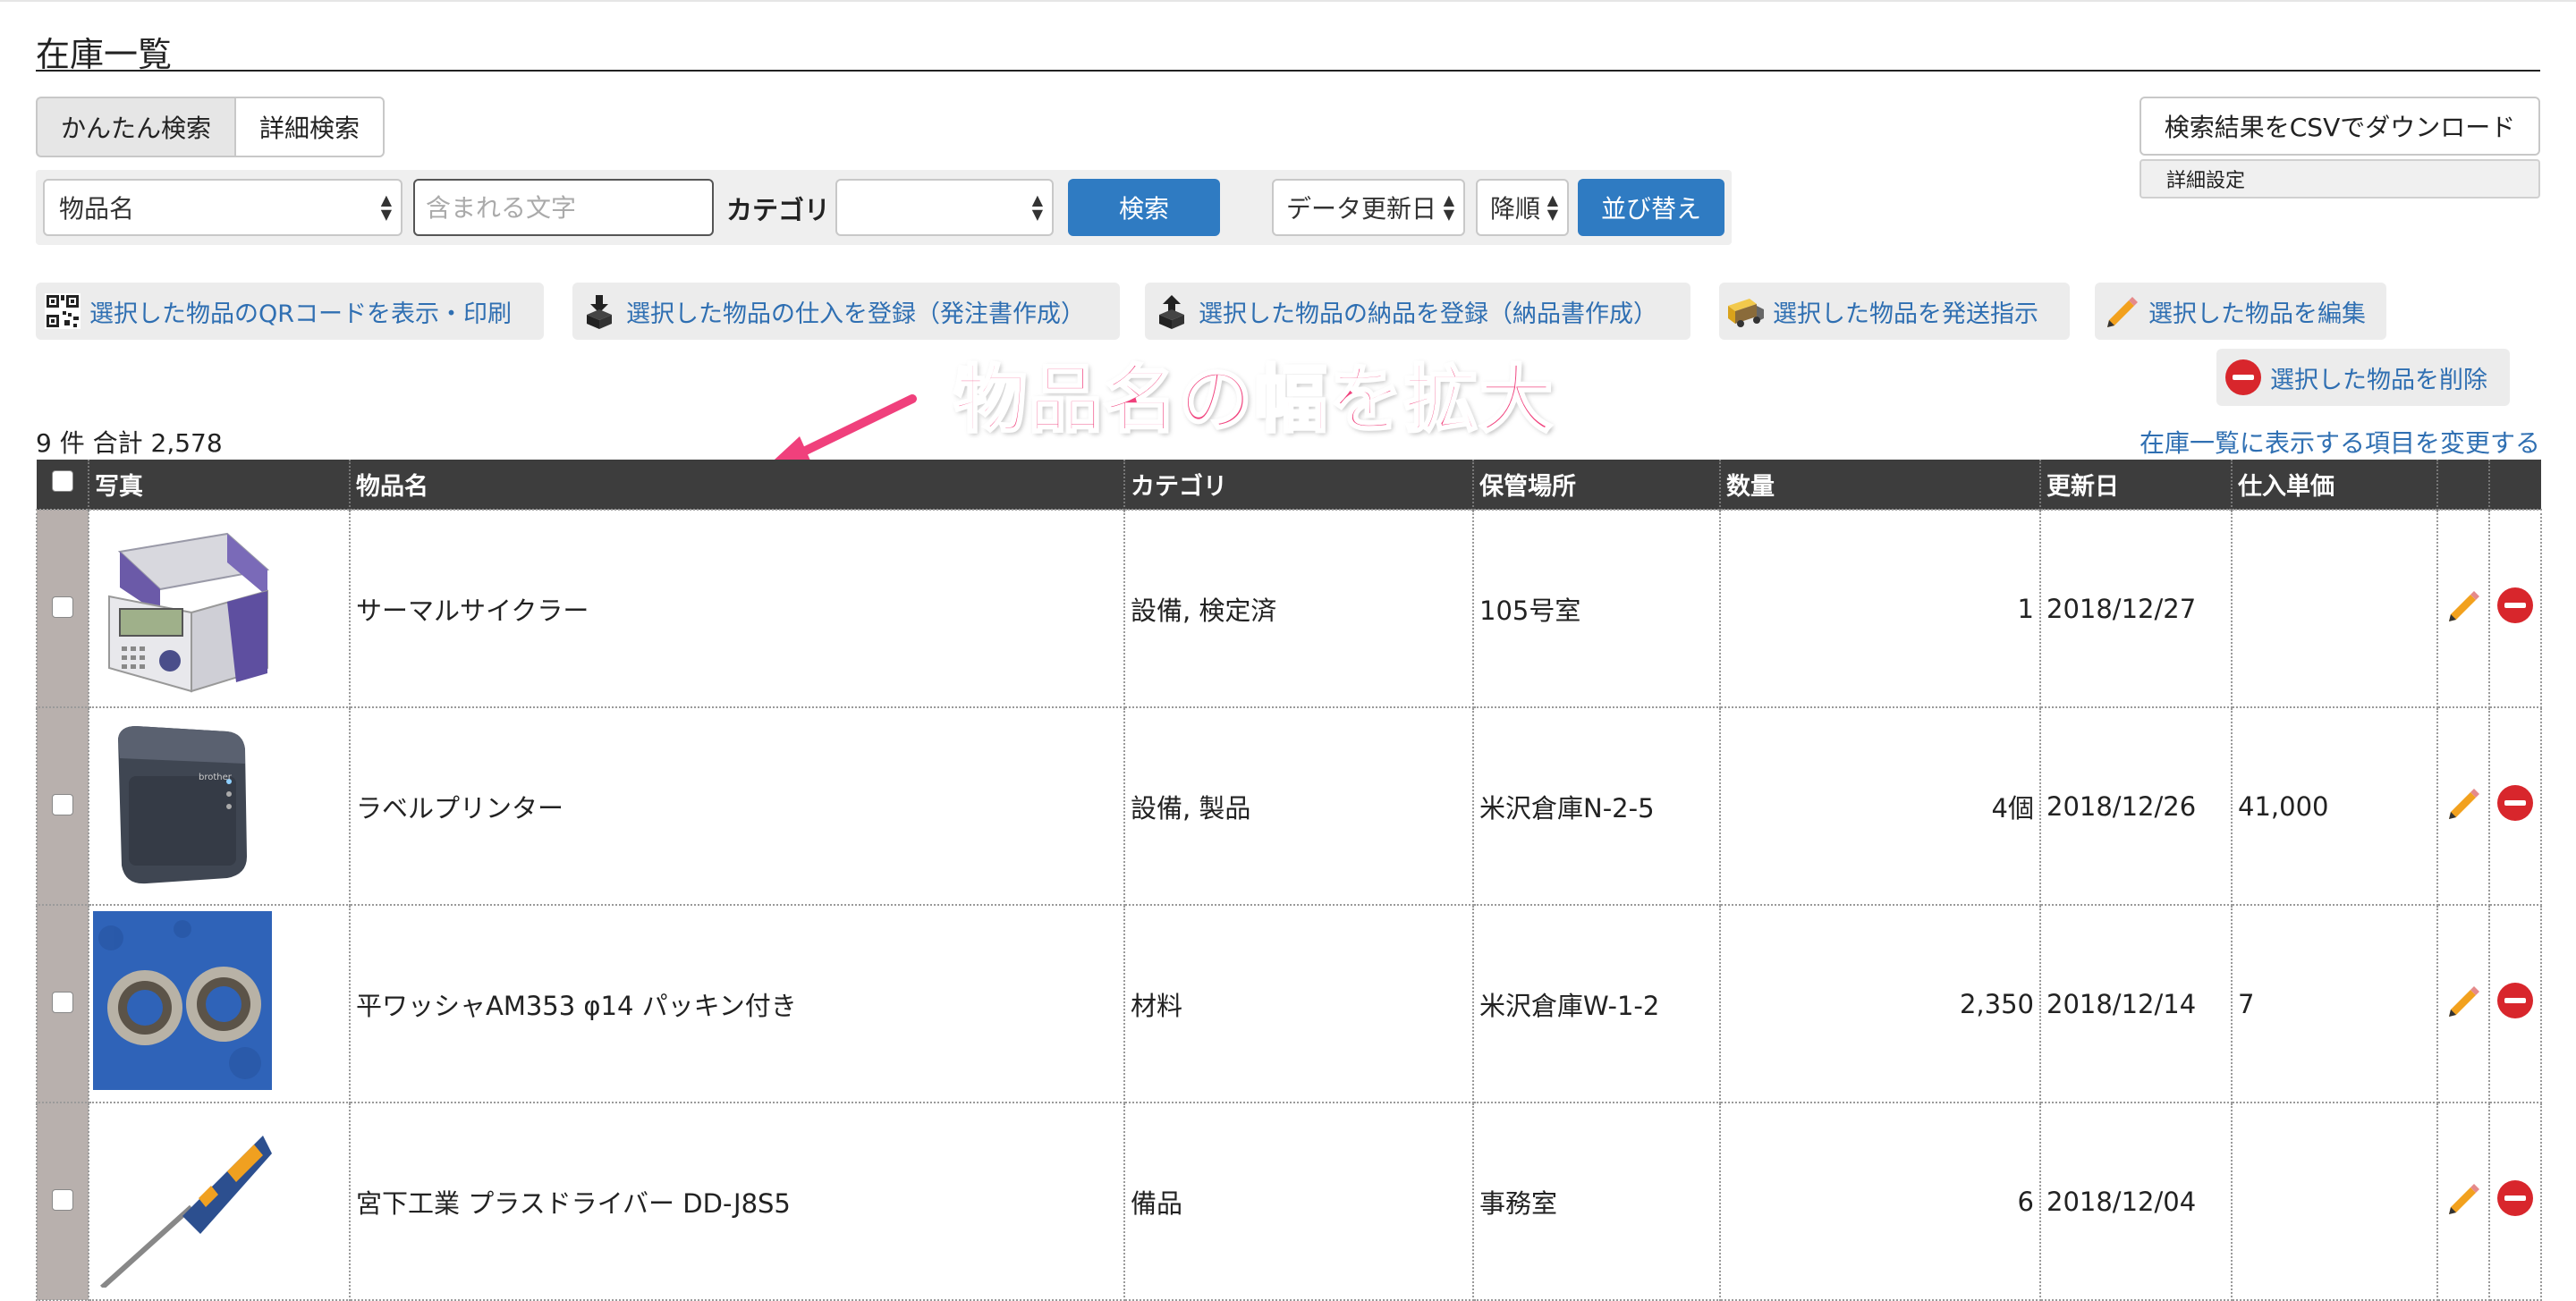  I want to click on row-location: 米沢倉庫W-1-2, so click(1596, 1003).